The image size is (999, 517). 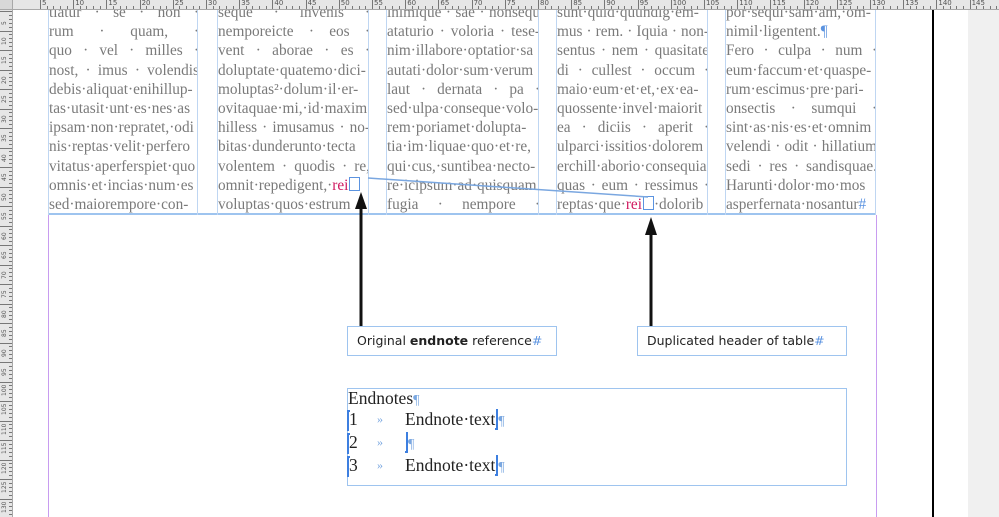 What do you see at coordinates (452, 341) in the screenshot?
I see `callout-original-endnote-reference: Original endnote reference#` at bounding box center [452, 341].